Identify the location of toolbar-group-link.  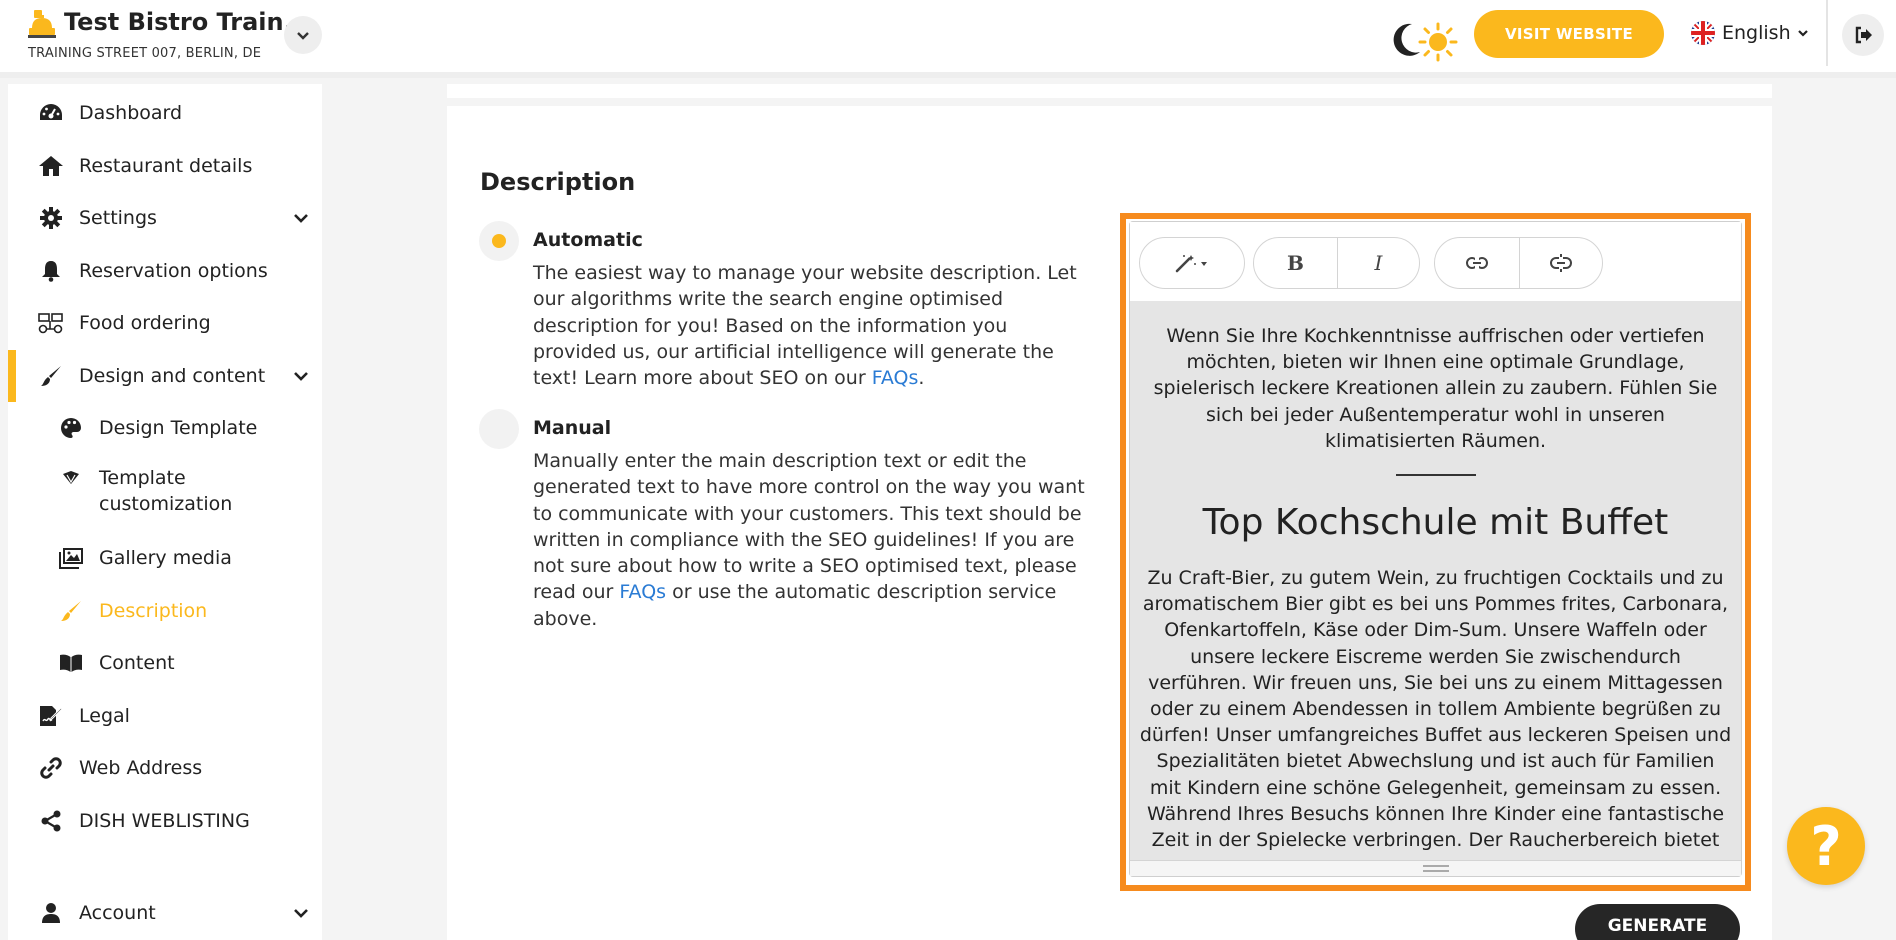
(1518, 263).